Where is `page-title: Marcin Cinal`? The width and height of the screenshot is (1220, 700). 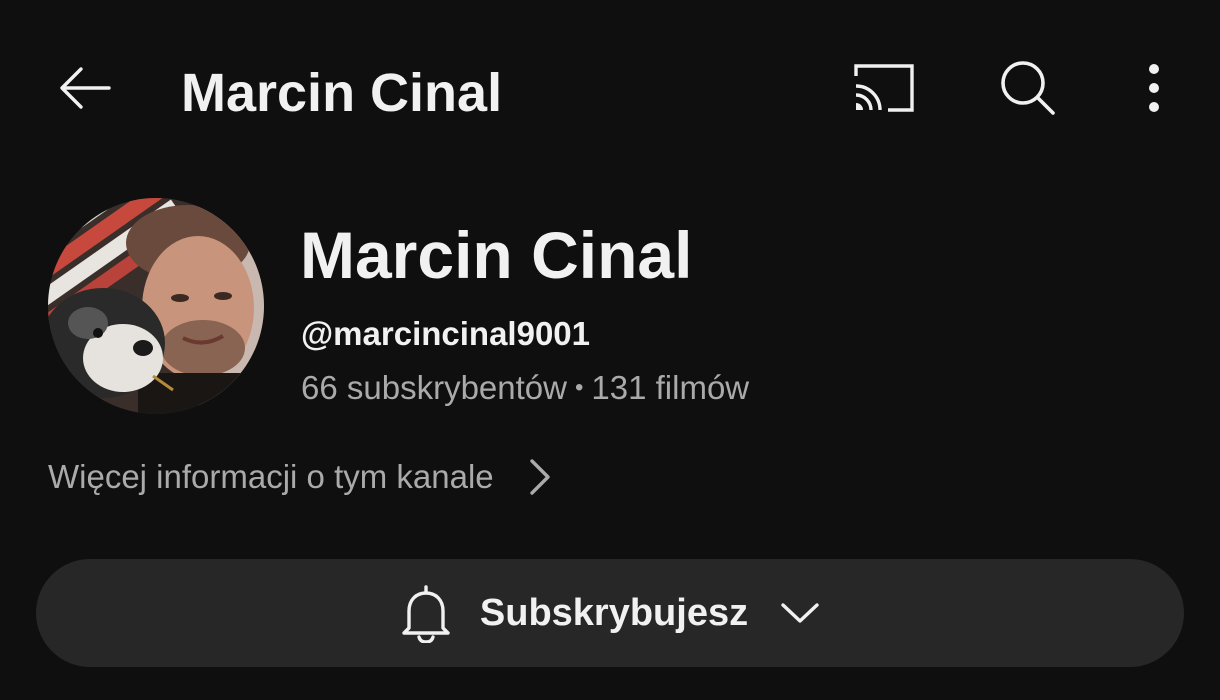 page-title: Marcin Cinal is located at coordinates (342, 93).